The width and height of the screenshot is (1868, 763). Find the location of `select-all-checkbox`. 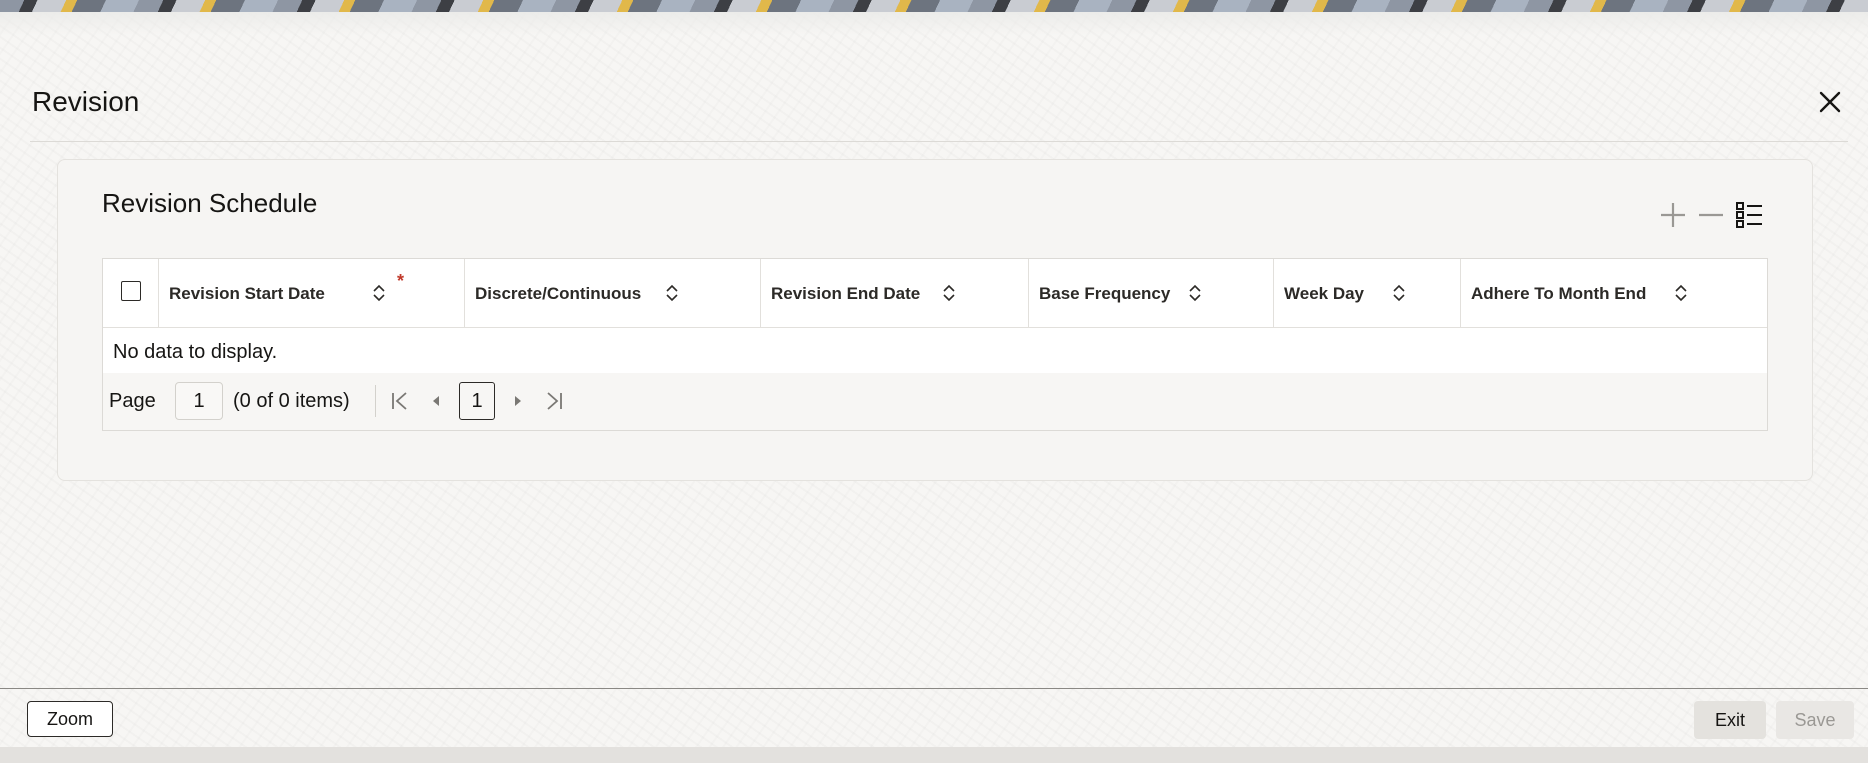

select-all-checkbox is located at coordinates (131, 291).